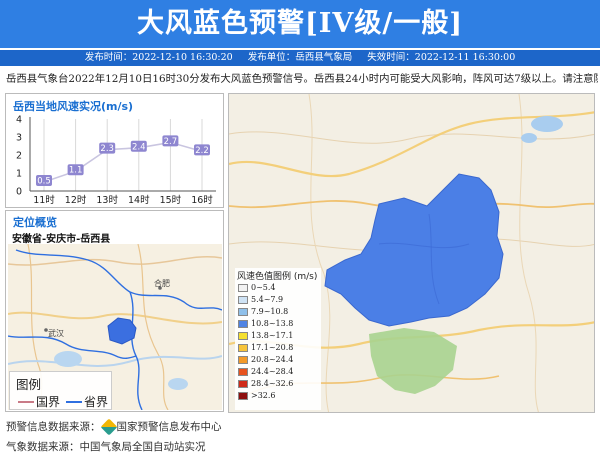 This screenshot has width=600, height=471. Describe the element at coordinates (60, 390) in the screenshot. I see `overview-legend: 图例 国界 省界` at that location.